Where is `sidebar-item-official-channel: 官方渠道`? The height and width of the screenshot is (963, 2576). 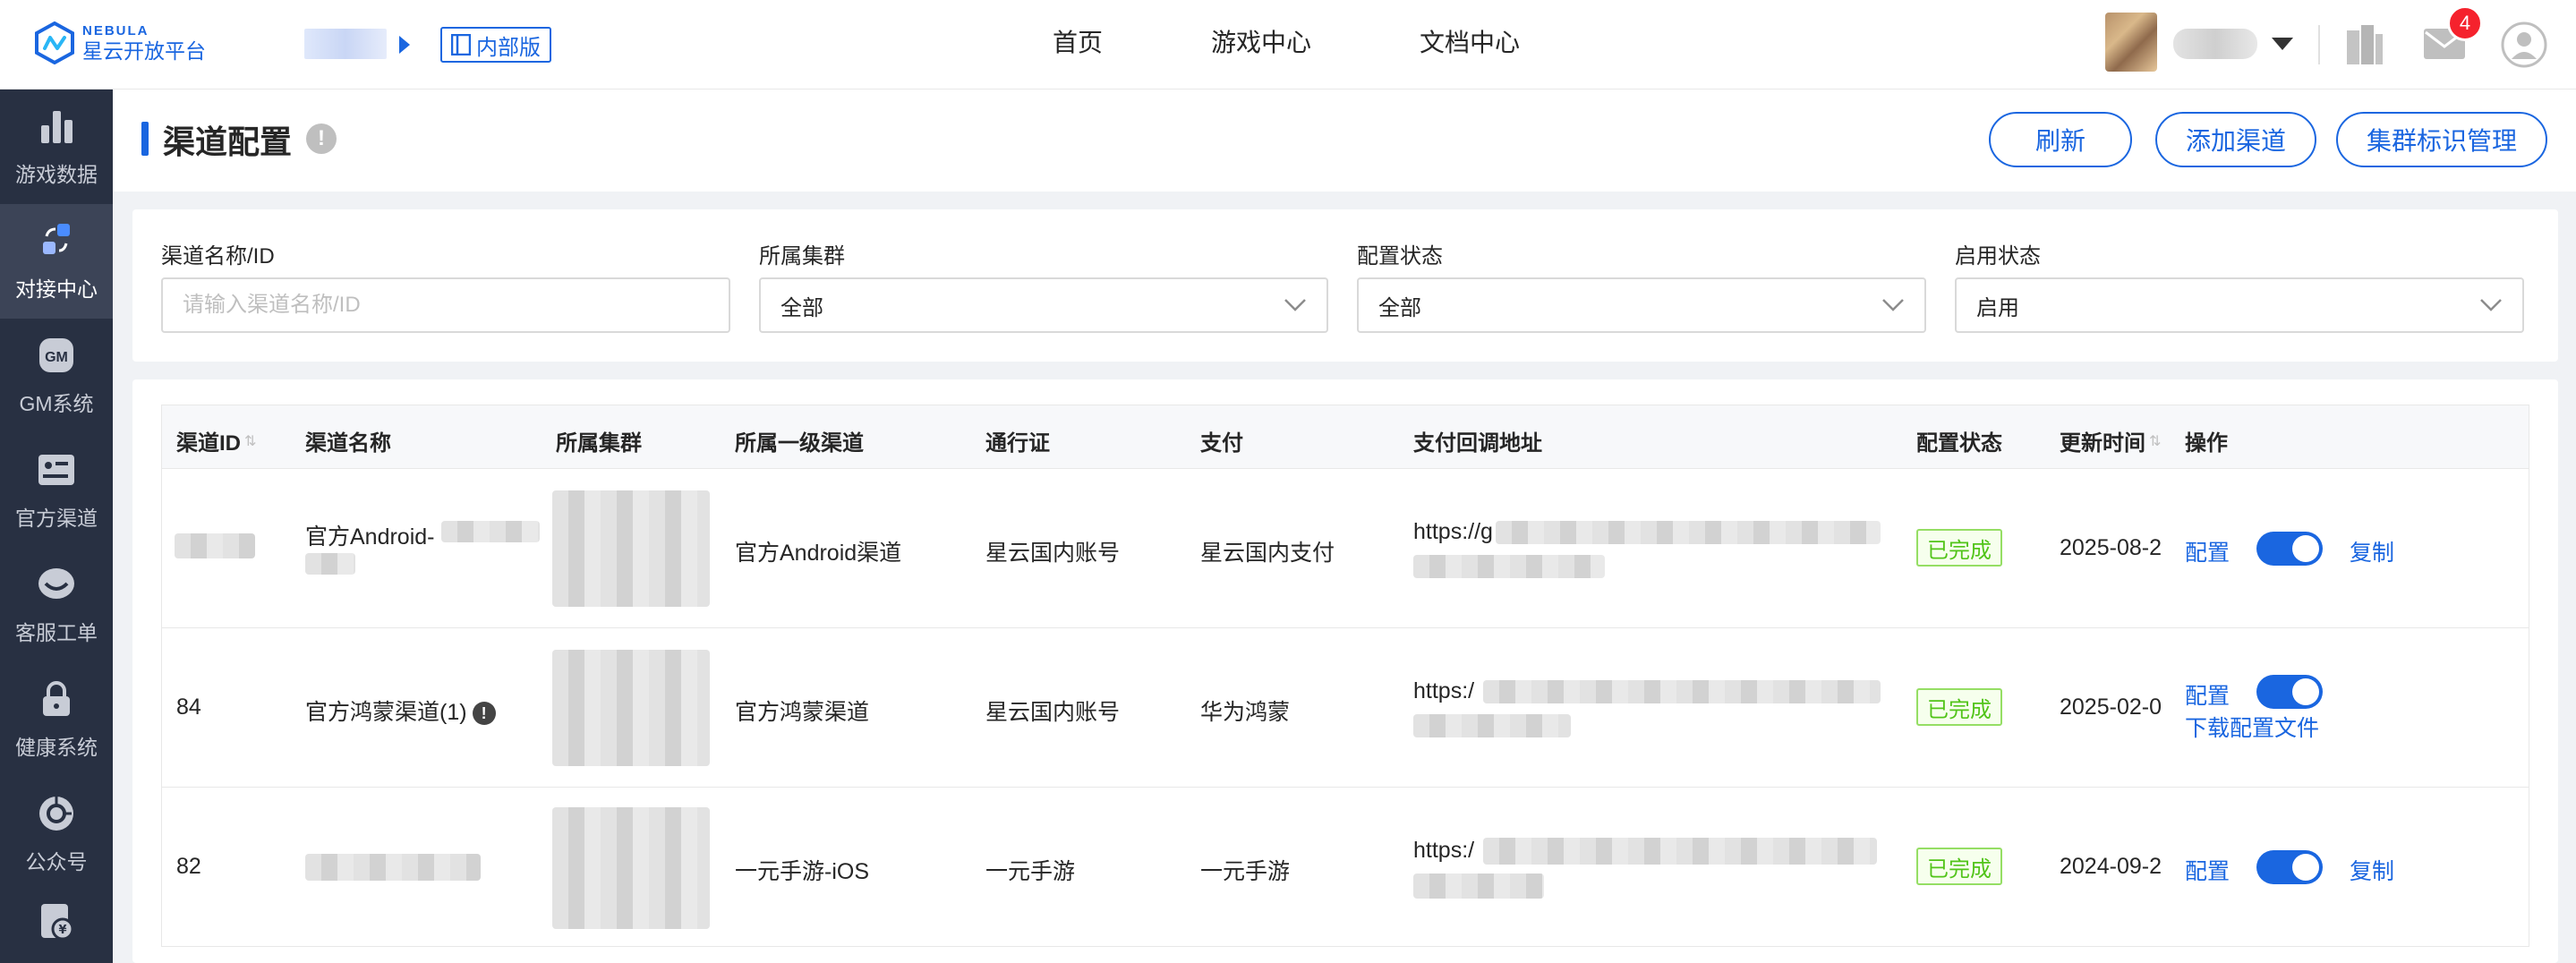
sidebar-item-official-channel: 官方渠道 is located at coordinates (56, 491).